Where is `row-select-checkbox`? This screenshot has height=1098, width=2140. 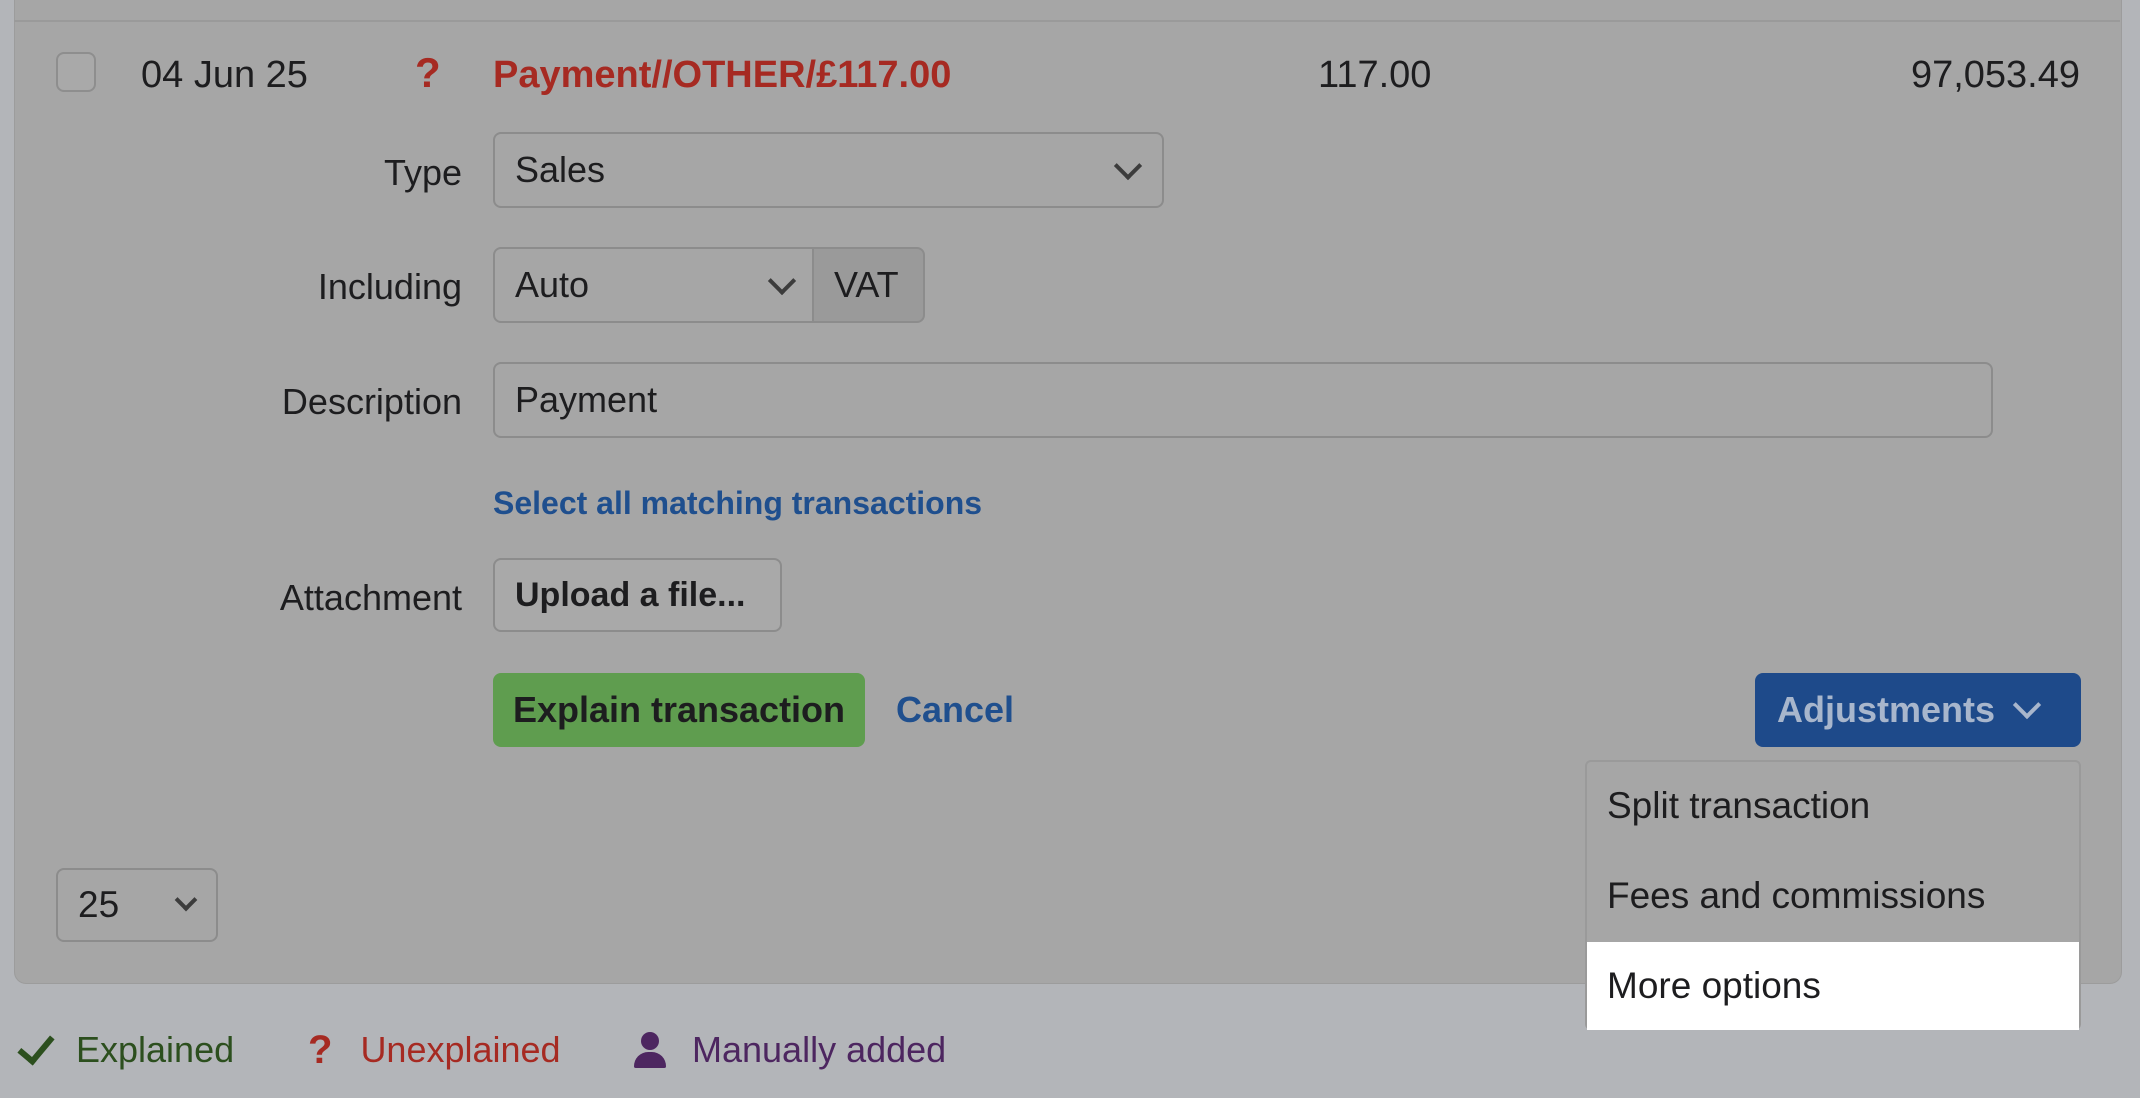
row-select-checkbox is located at coordinates (76, 72).